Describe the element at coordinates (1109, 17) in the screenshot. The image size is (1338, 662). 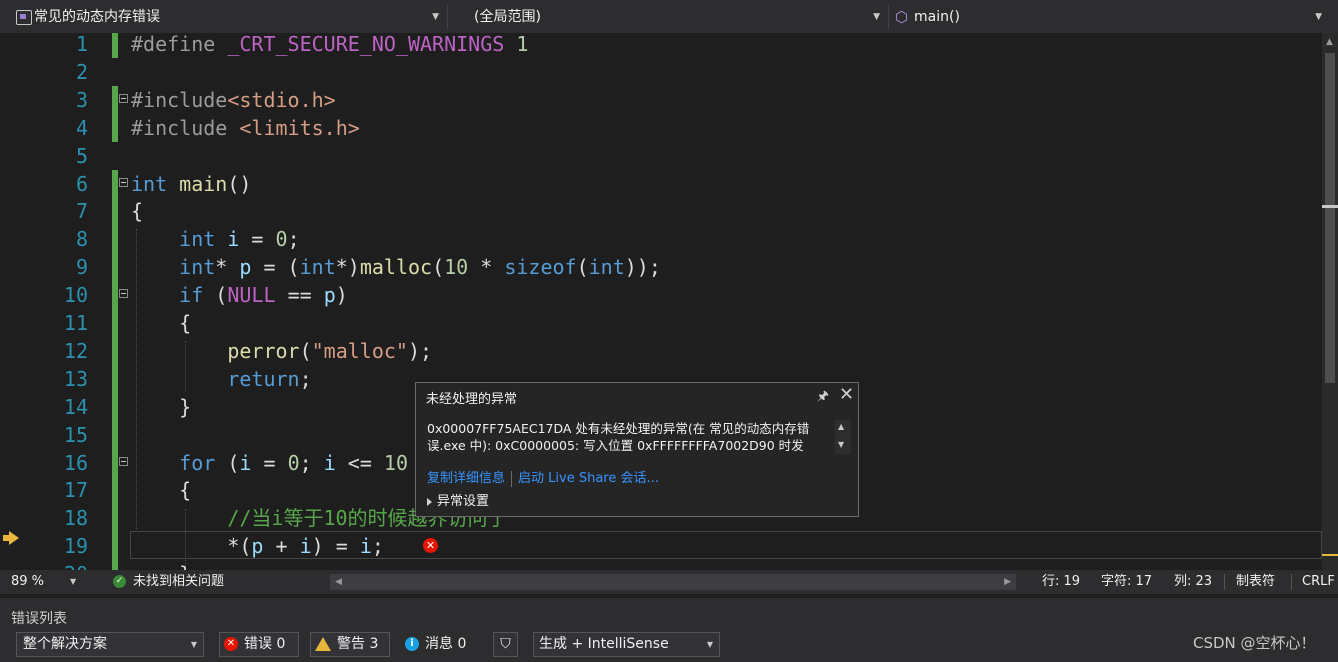
I see `function-dropdown: ⬡ main() ▼` at that location.